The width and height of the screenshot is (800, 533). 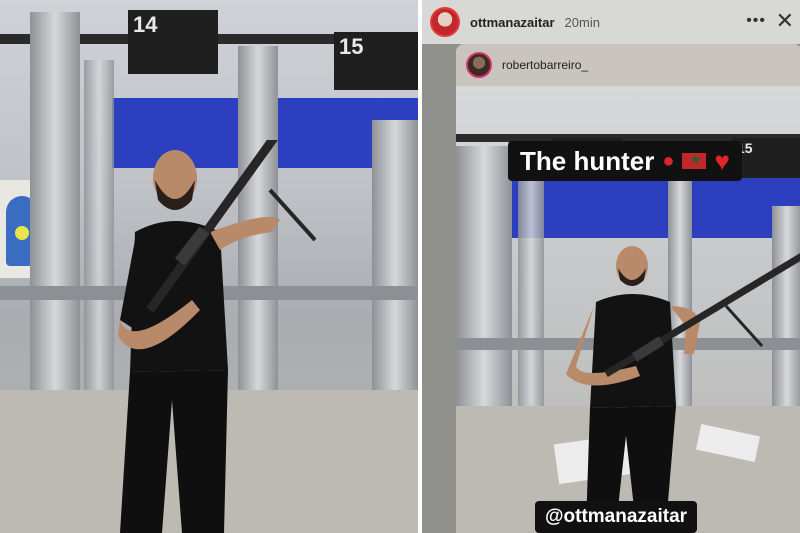 I want to click on morocco-flag-icon: ★, so click(x=694, y=161).